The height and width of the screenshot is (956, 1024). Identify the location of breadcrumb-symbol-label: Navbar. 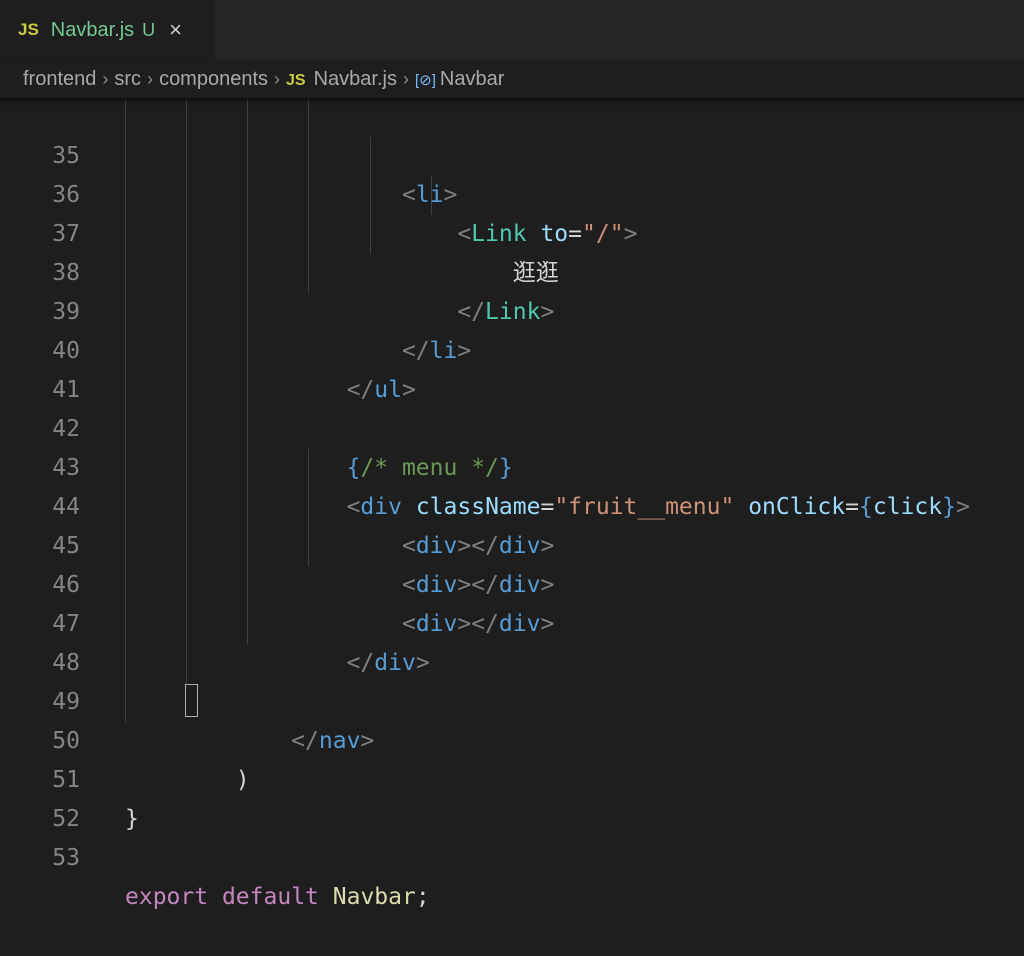
(472, 78).